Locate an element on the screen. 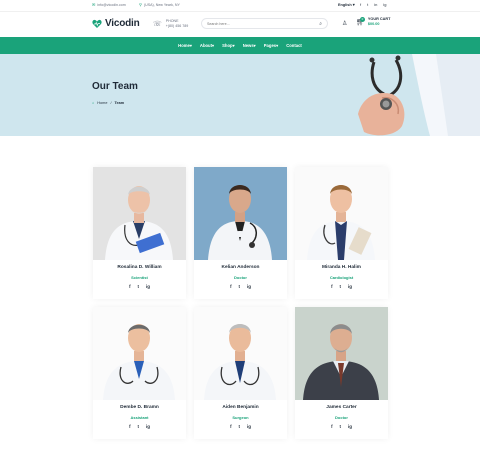 The image size is (480, 470). team-member-name: Rosalina D. William is located at coordinates (139, 267).